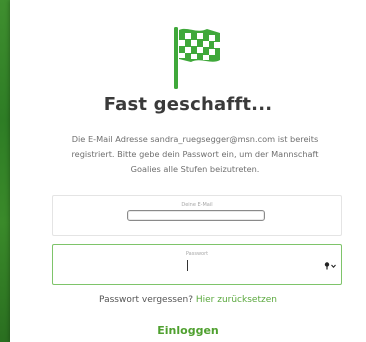  What do you see at coordinates (188, 330) in the screenshot?
I see `login-button: Einloggen` at bounding box center [188, 330].